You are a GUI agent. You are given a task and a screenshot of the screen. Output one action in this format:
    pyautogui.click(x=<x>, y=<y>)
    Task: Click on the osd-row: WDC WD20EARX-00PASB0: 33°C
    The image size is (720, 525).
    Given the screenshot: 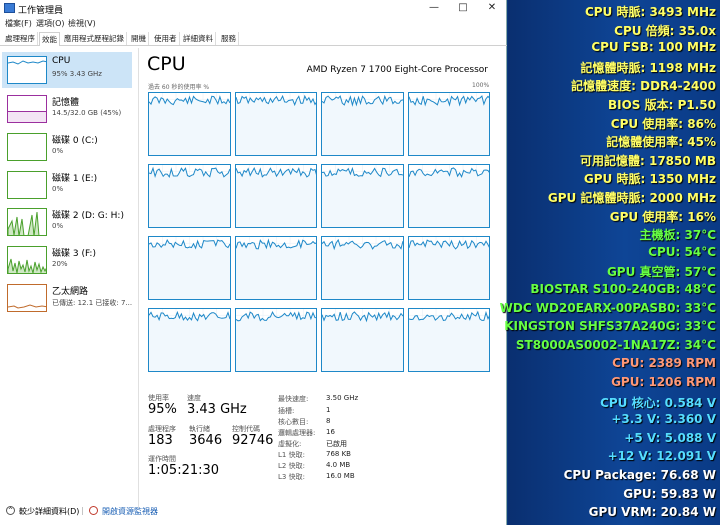 What is the action you would take?
    pyautogui.click(x=607, y=307)
    